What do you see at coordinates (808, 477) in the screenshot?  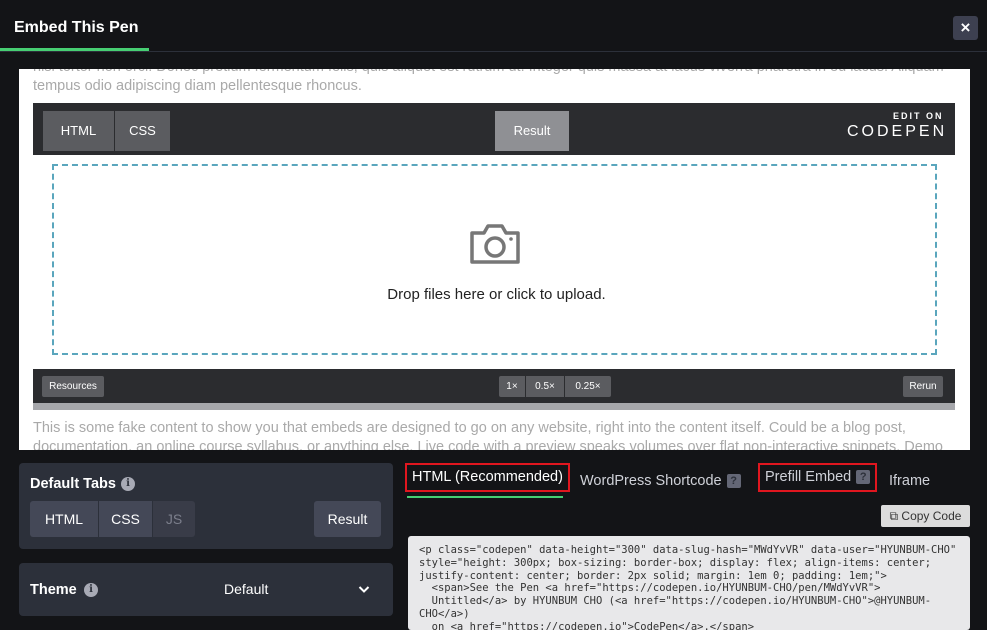 I see `tab-prefill-label: Prefill Embed` at bounding box center [808, 477].